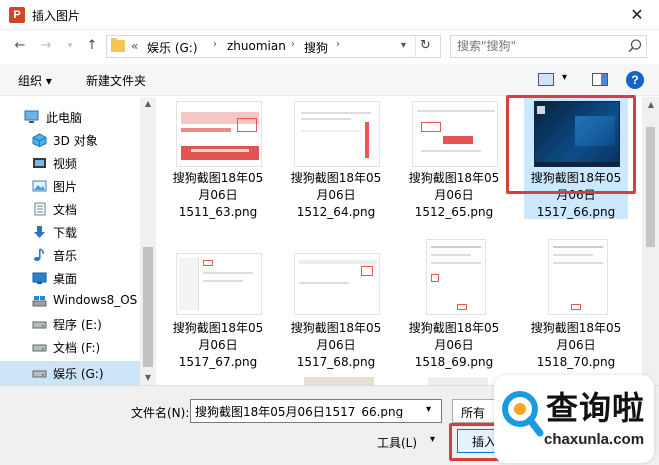 This screenshot has width=659, height=465. I want to click on organize-menu: 组织 ▾, so click(35, 80).